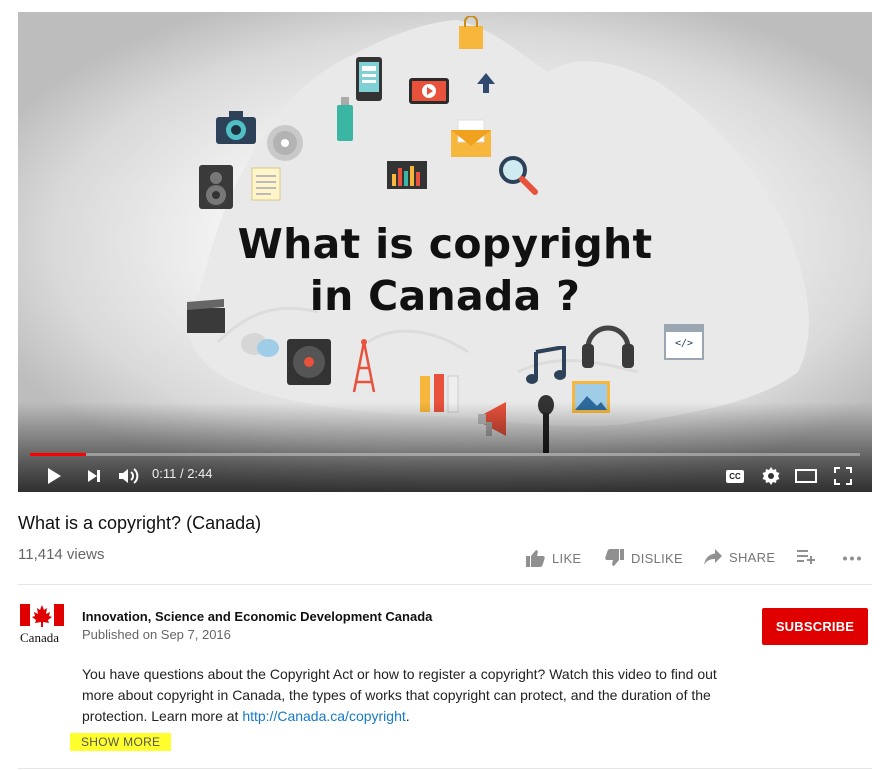 The width and height of the screenshot is (889, 770). I want to click on more-dots-icon, so click(852, 558).